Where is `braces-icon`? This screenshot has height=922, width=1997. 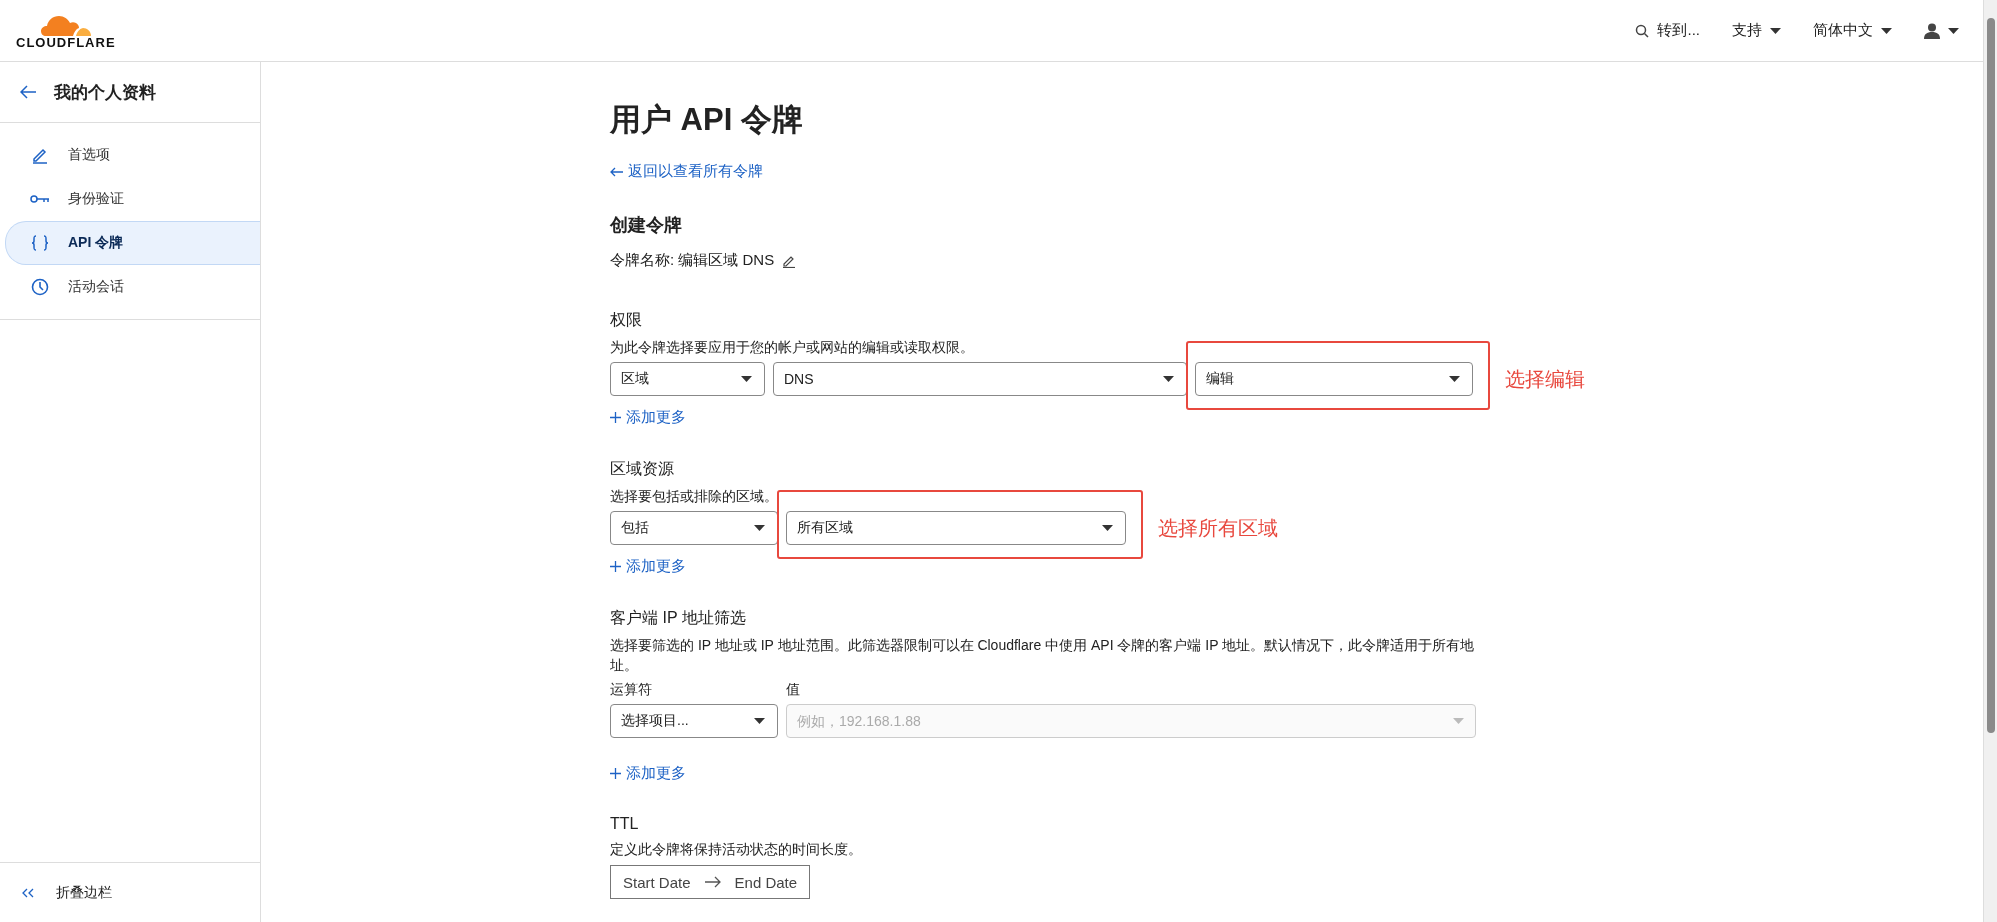
braces-icon is located at coordinates (40, 243).